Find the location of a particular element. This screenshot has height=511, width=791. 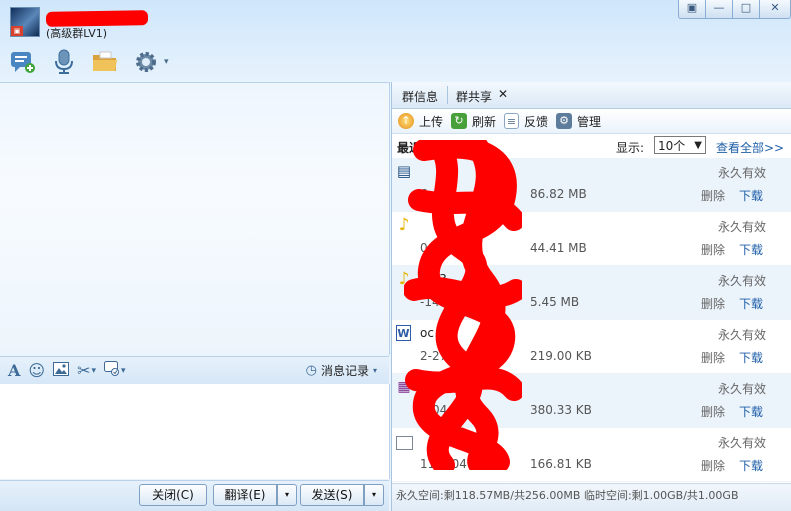

tab-divider is located at coordinates (447, 95).